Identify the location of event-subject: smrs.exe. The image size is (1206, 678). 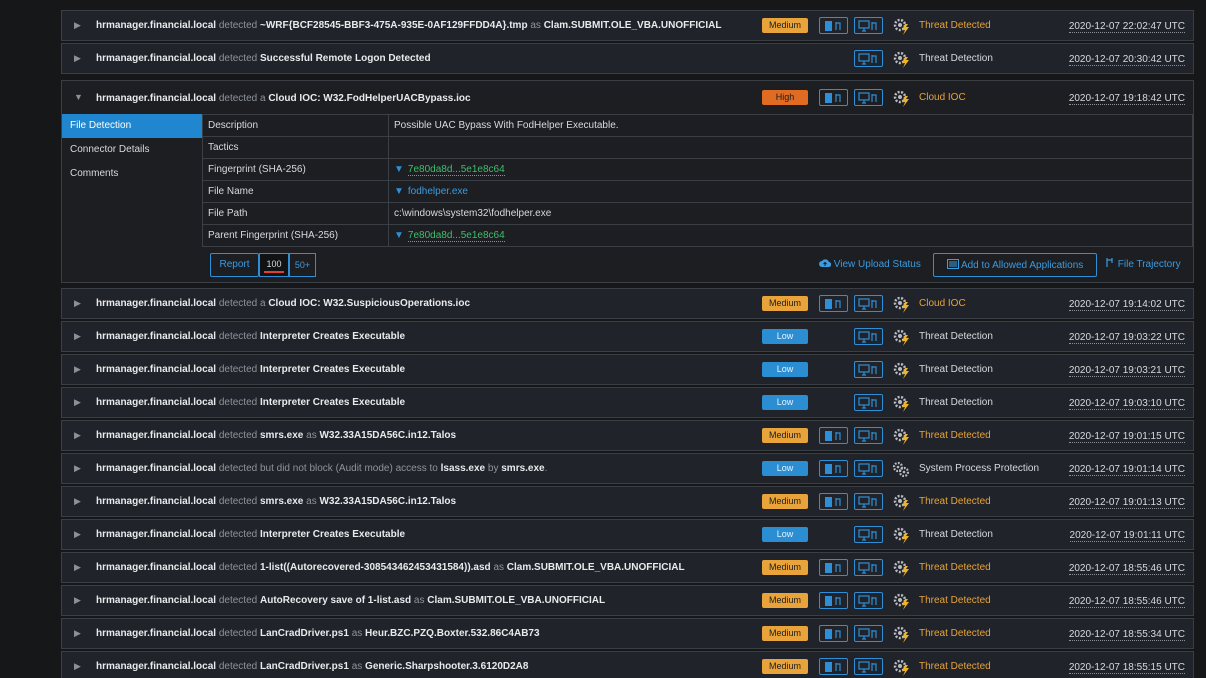
(281, 501).